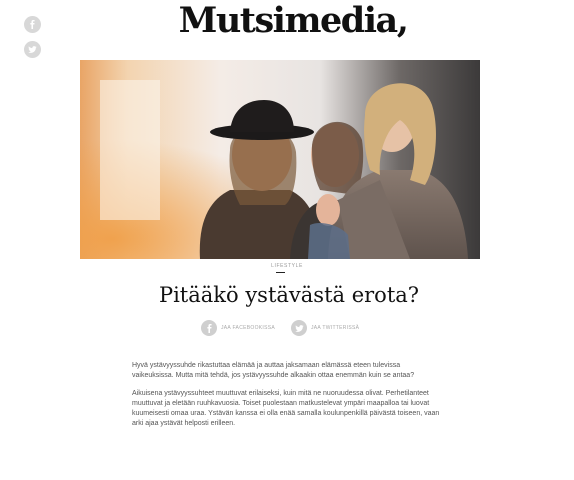  Describe the element at coordinates (248, 328) in the screenshot. I see `share-facebook-label: Jaa Facebookissa` at that location.